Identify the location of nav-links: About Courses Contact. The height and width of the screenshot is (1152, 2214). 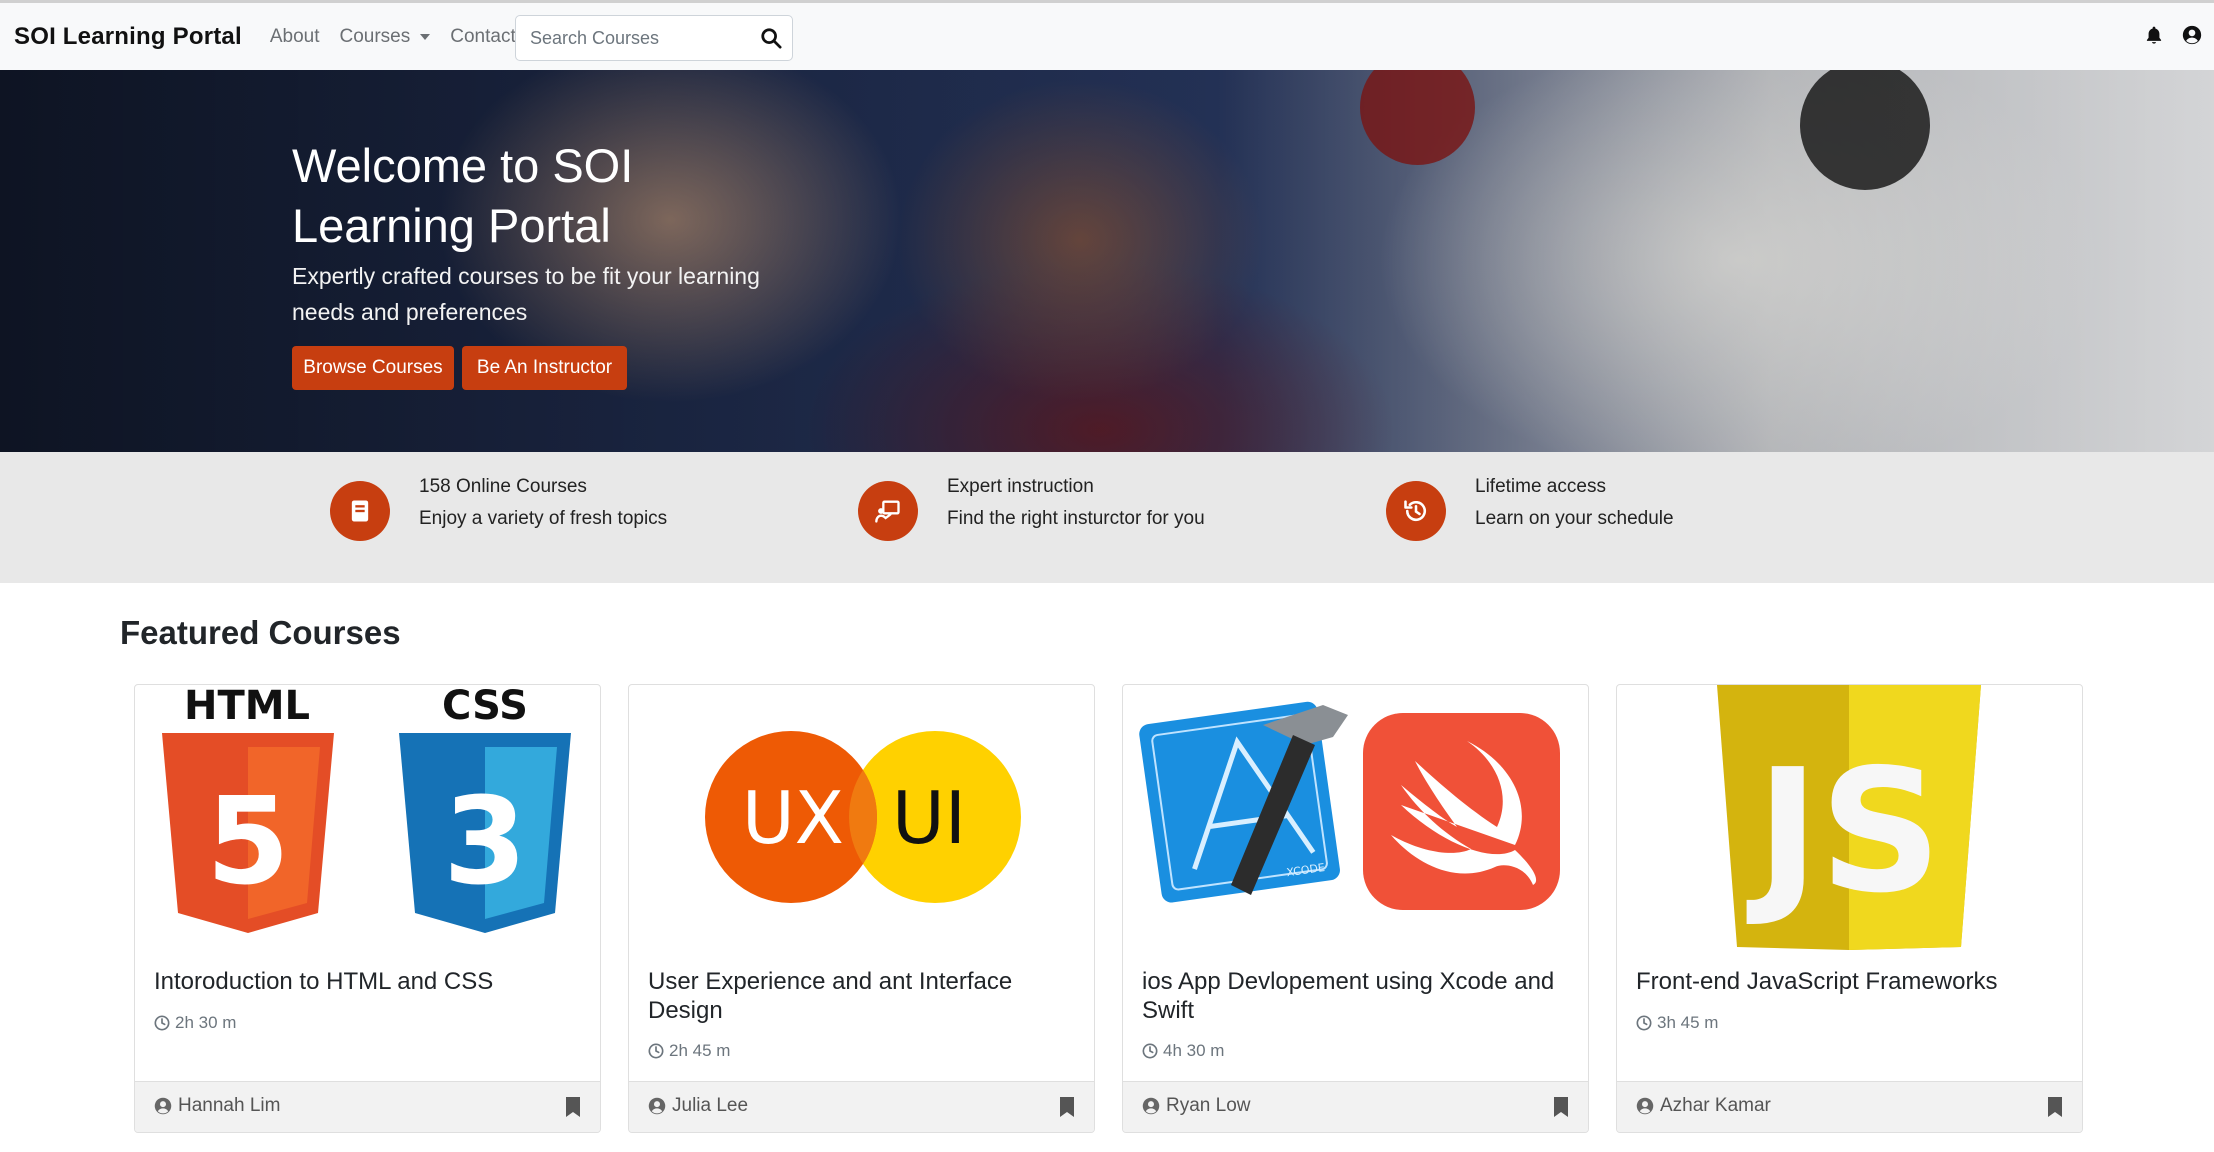
(403, 37).